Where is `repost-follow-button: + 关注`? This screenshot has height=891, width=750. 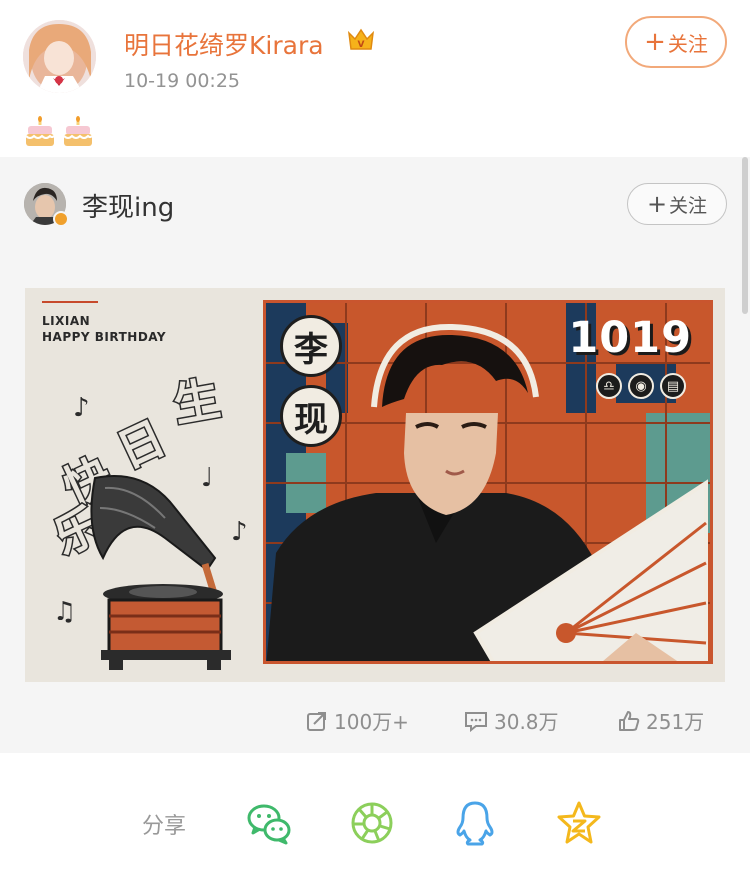 repost-follow-button: + 关注 is located at coordinates (677, 204).